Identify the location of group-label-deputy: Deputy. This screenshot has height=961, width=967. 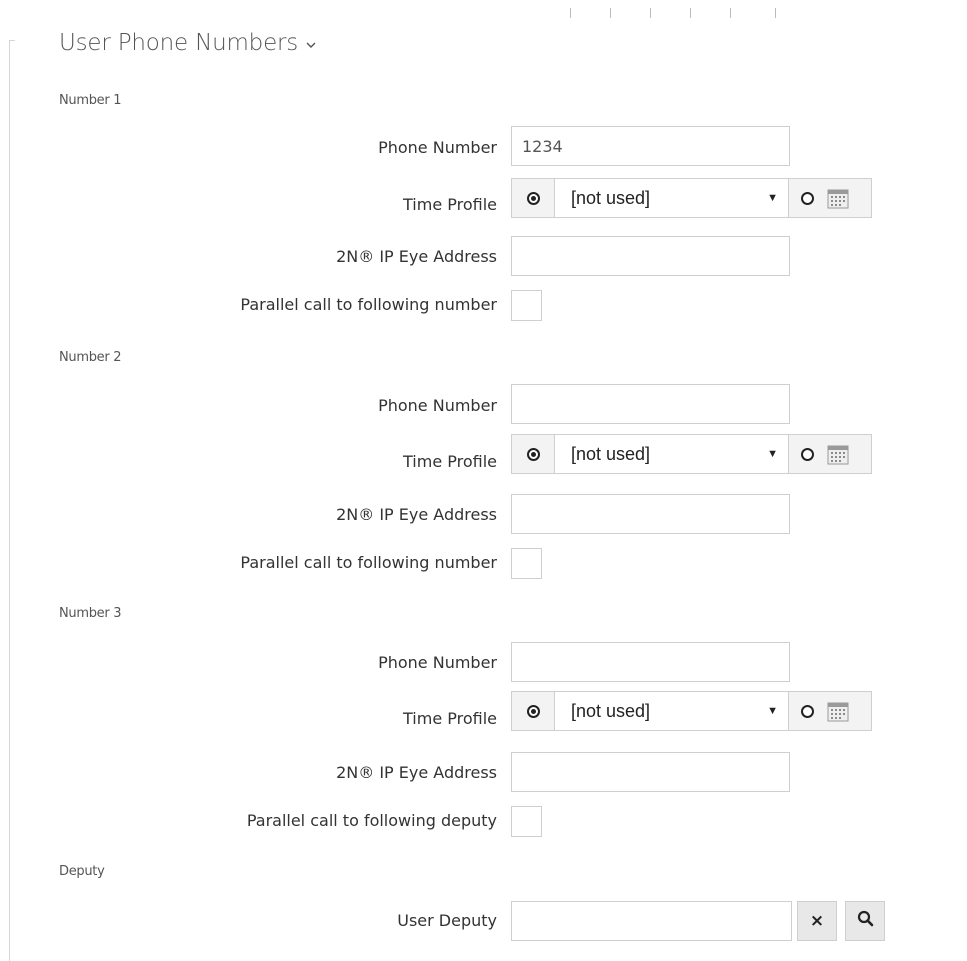
(82, 871).